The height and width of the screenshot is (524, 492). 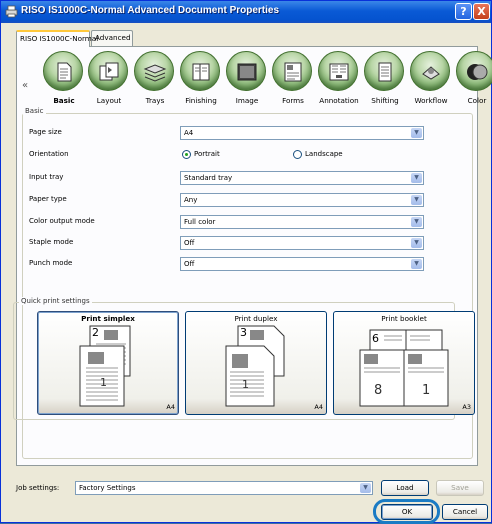 What do you see at coordinates (302, 200) in the screenshot?
I see `paper-type-select: Any ▼` at bounding box center [302, 200].